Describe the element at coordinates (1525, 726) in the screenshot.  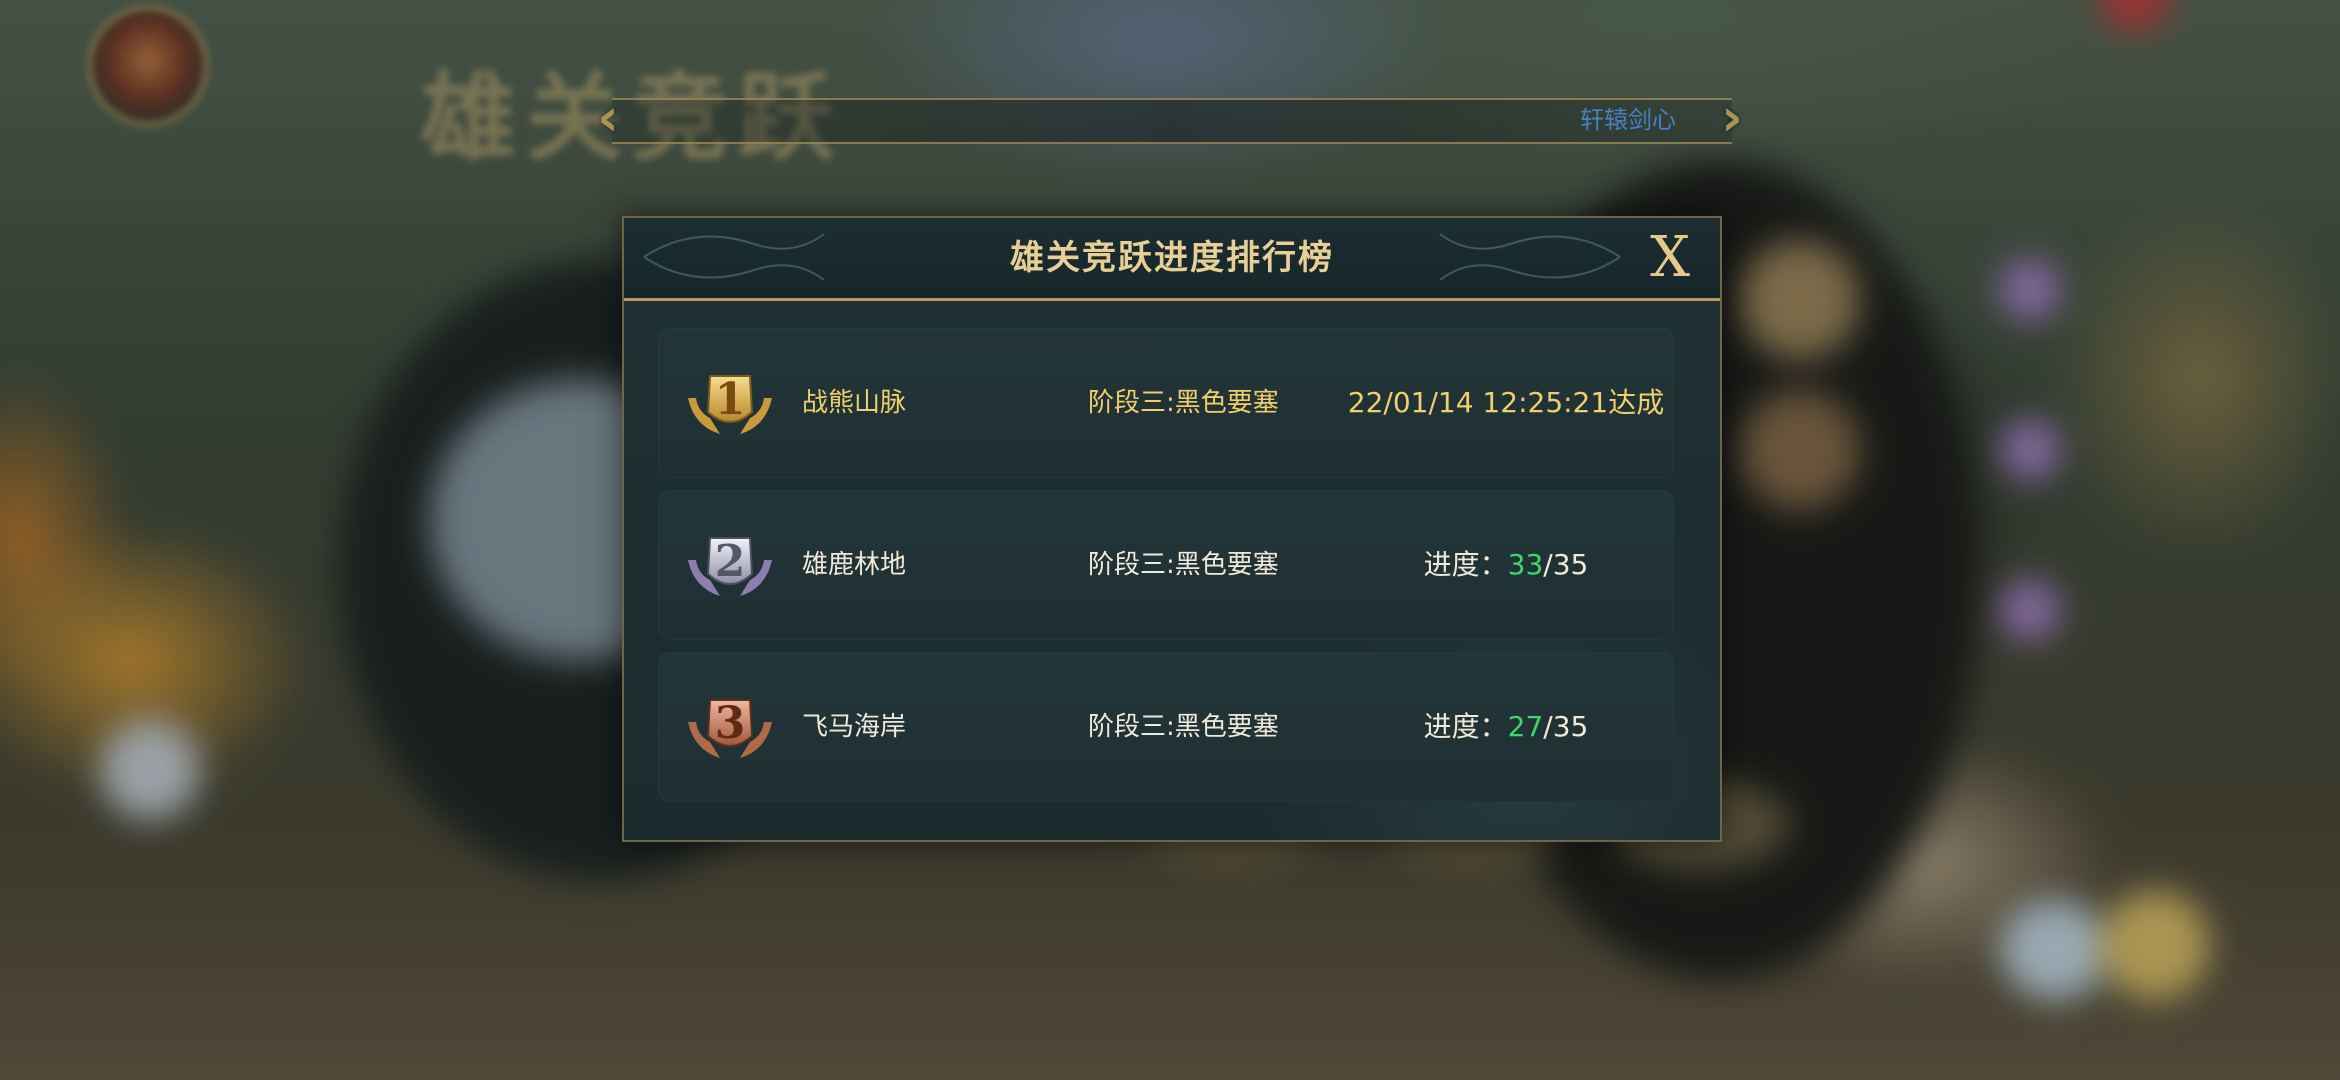
I see `progress-current: 27` at that location.